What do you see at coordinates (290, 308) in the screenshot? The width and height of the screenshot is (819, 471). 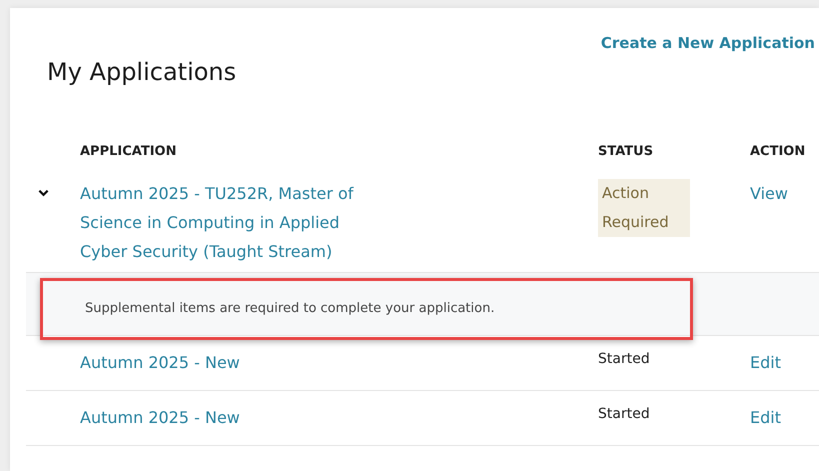 I see `detail-message: Supplemental items are required to complete your application.` at bounding box center [290, 308].